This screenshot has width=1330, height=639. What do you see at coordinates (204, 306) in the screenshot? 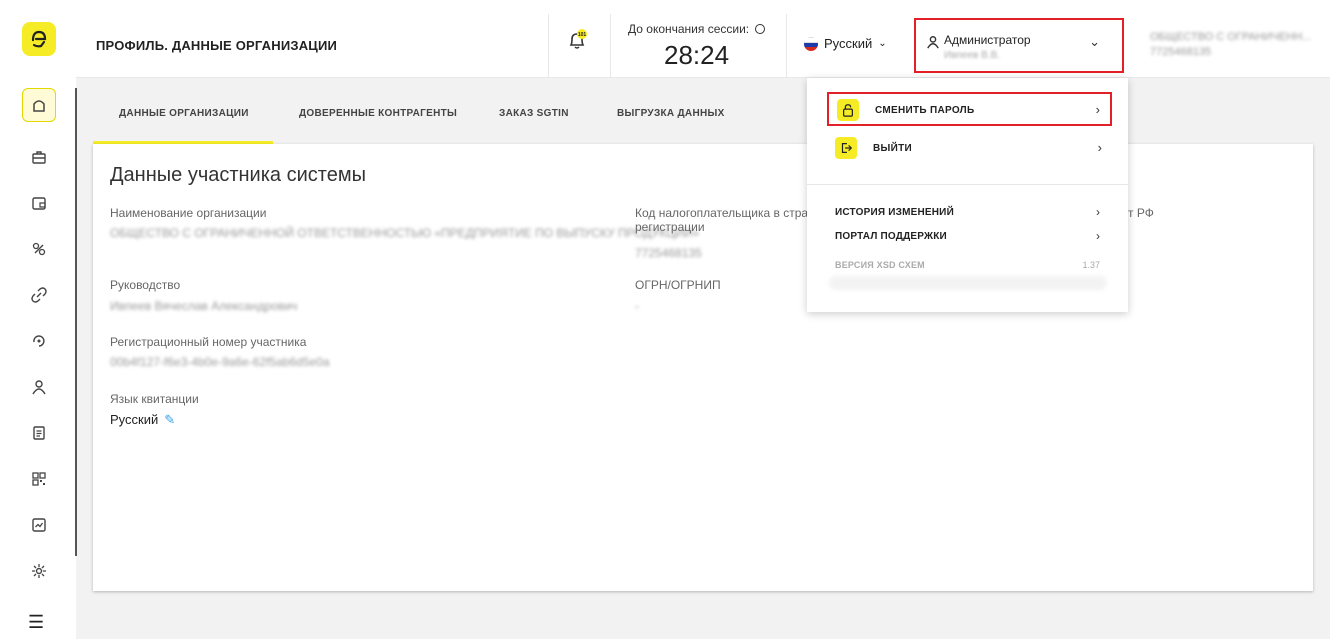
I see `management-value: Ивпеев Вячеслав Александрович` at bounding box center [204, 306].